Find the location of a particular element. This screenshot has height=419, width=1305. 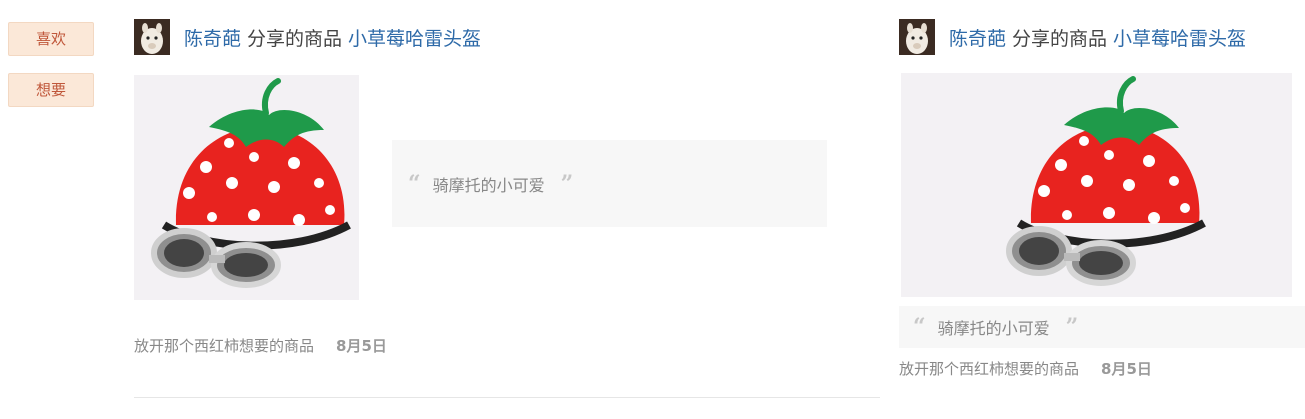

divider is located at coordinates (507, 397).